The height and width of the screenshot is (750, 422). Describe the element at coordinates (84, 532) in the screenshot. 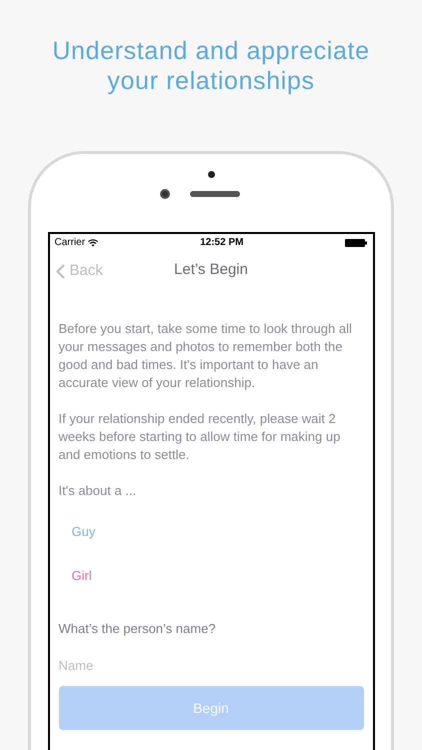

I see `choice-option: Guy` at that location.